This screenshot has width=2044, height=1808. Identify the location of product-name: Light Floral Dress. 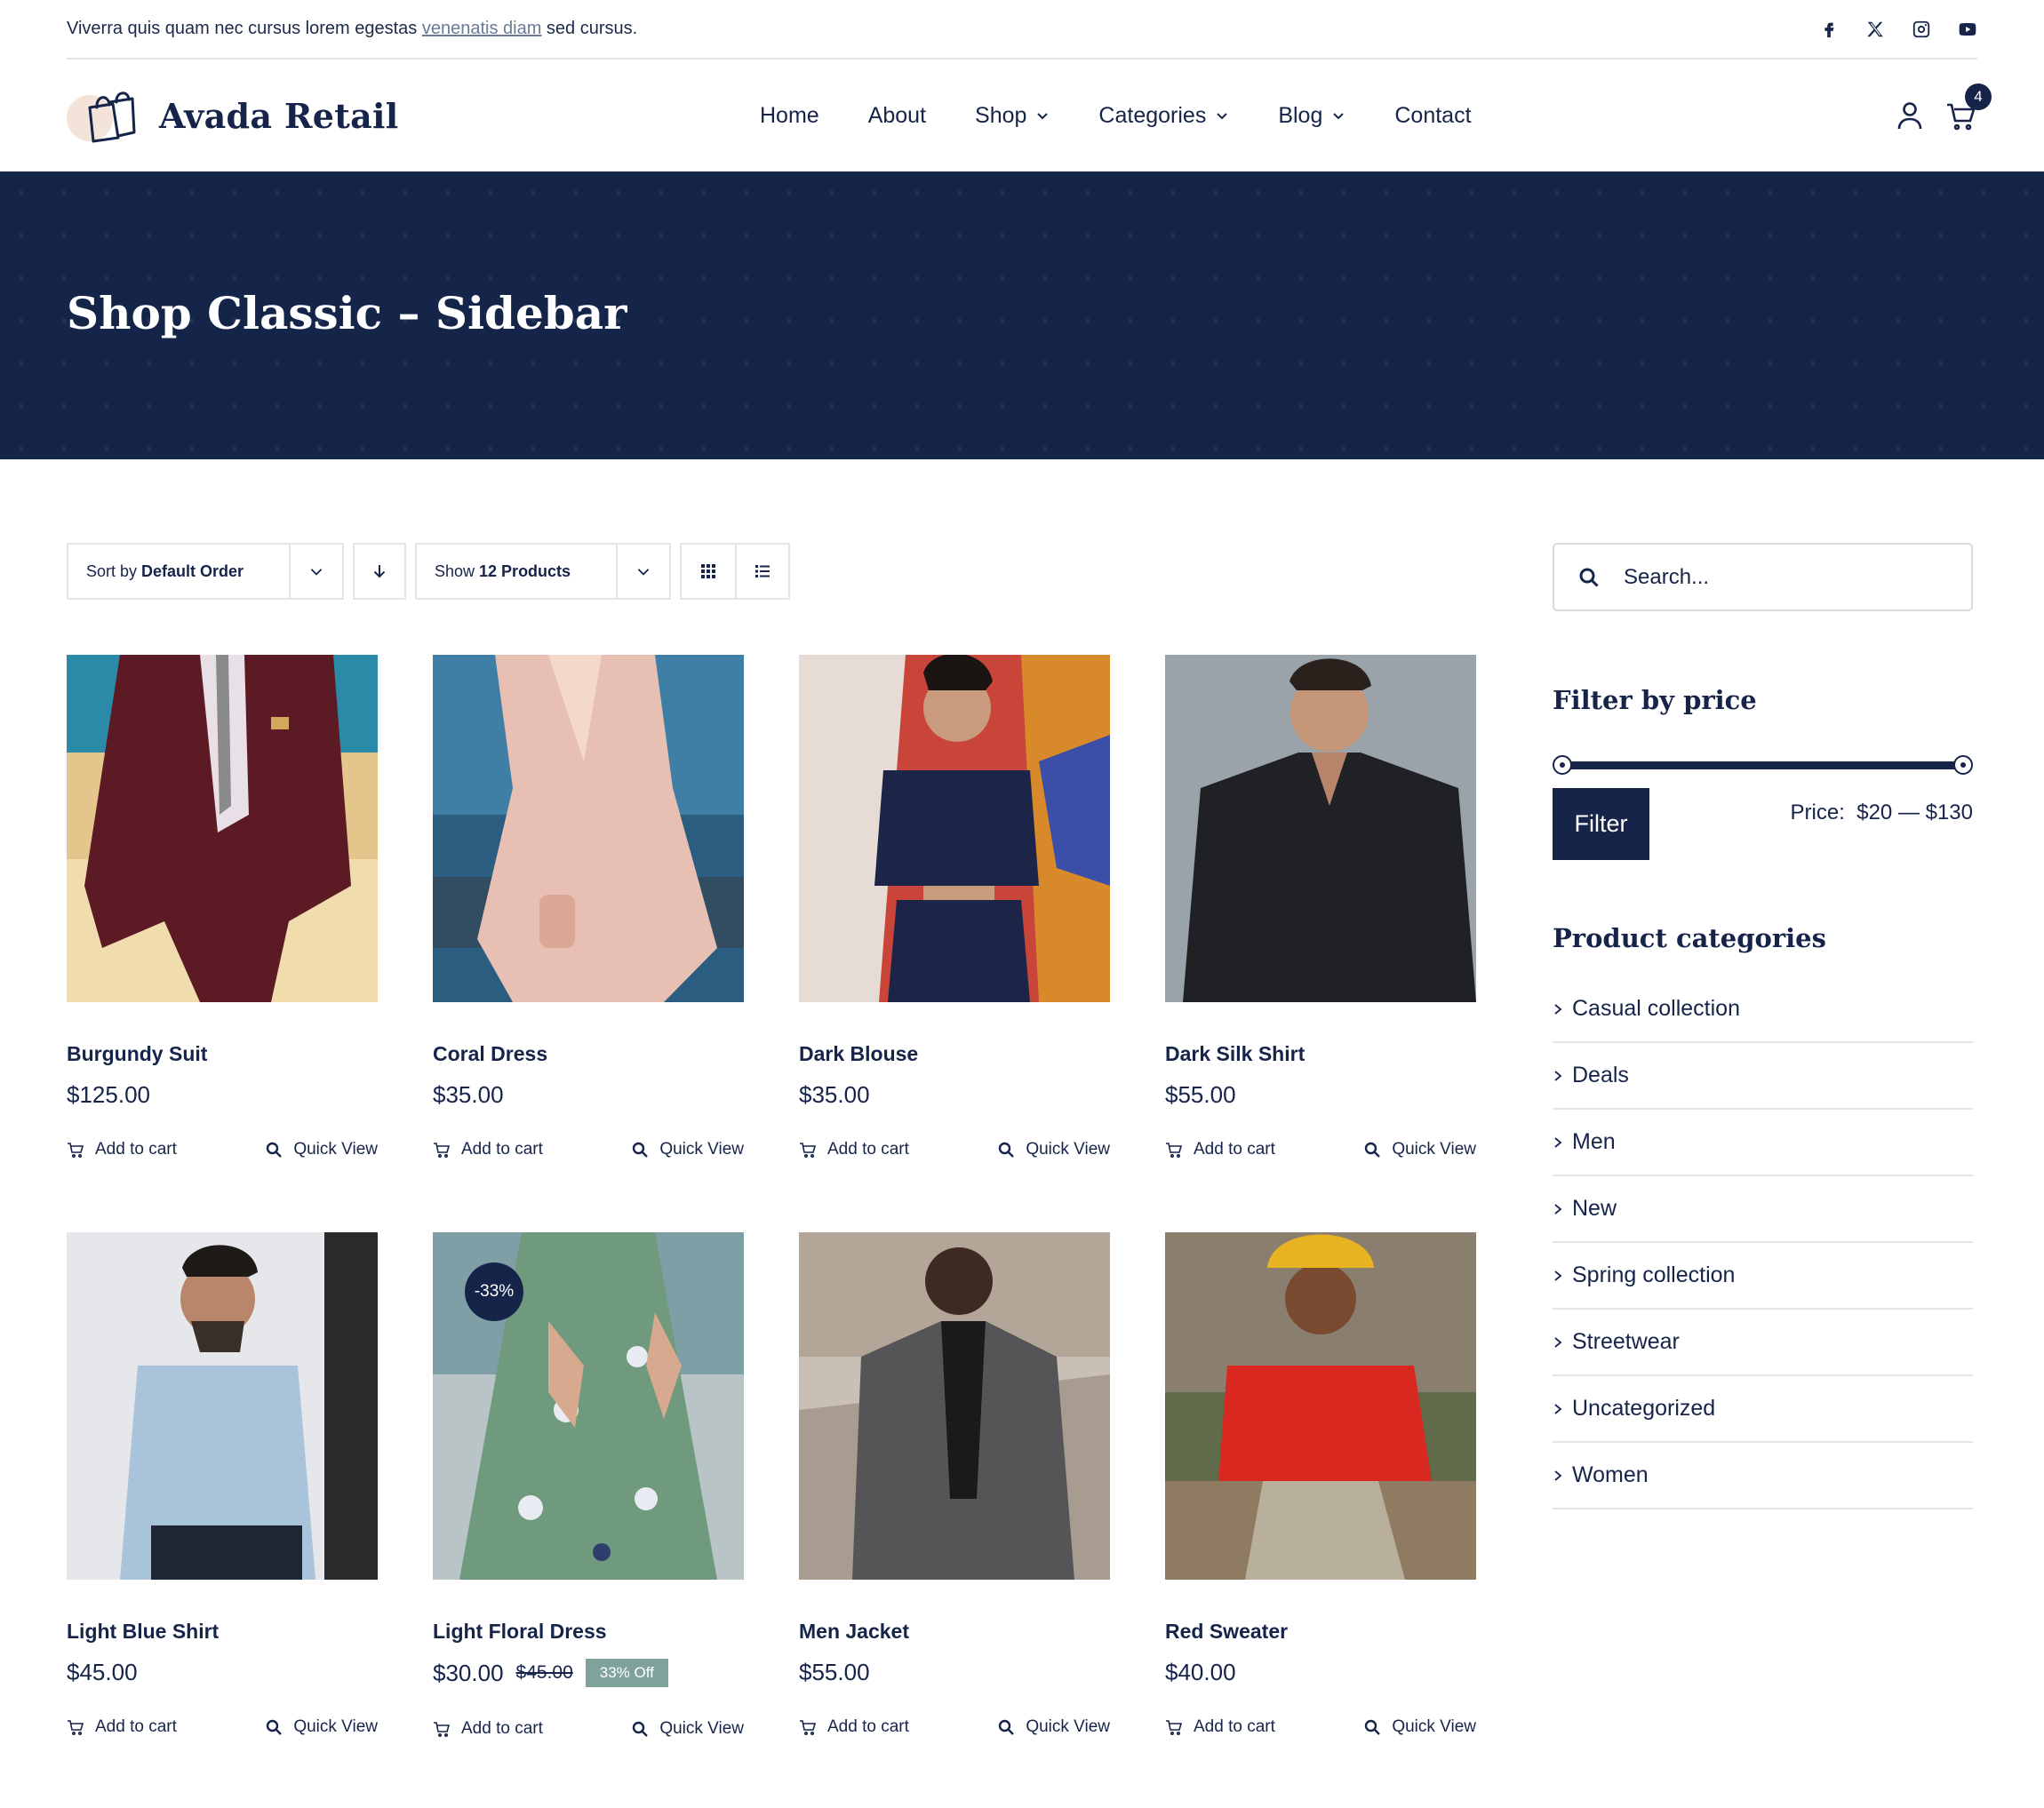
(520, 1632).